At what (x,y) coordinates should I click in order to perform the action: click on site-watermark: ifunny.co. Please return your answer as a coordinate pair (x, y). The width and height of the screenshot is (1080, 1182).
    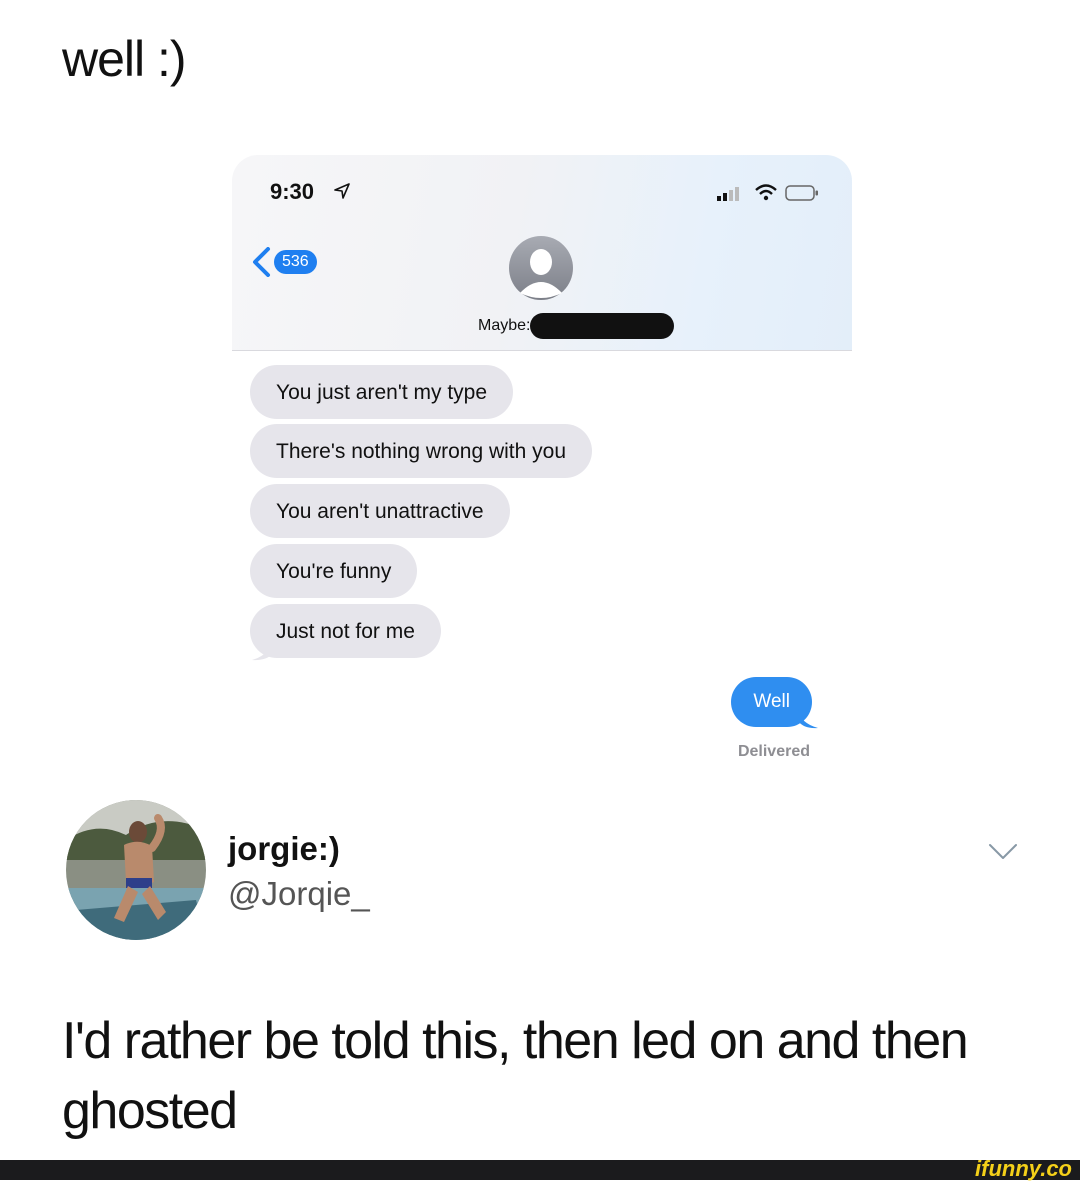
    Looking at the image, I should click on (1023, 1168).